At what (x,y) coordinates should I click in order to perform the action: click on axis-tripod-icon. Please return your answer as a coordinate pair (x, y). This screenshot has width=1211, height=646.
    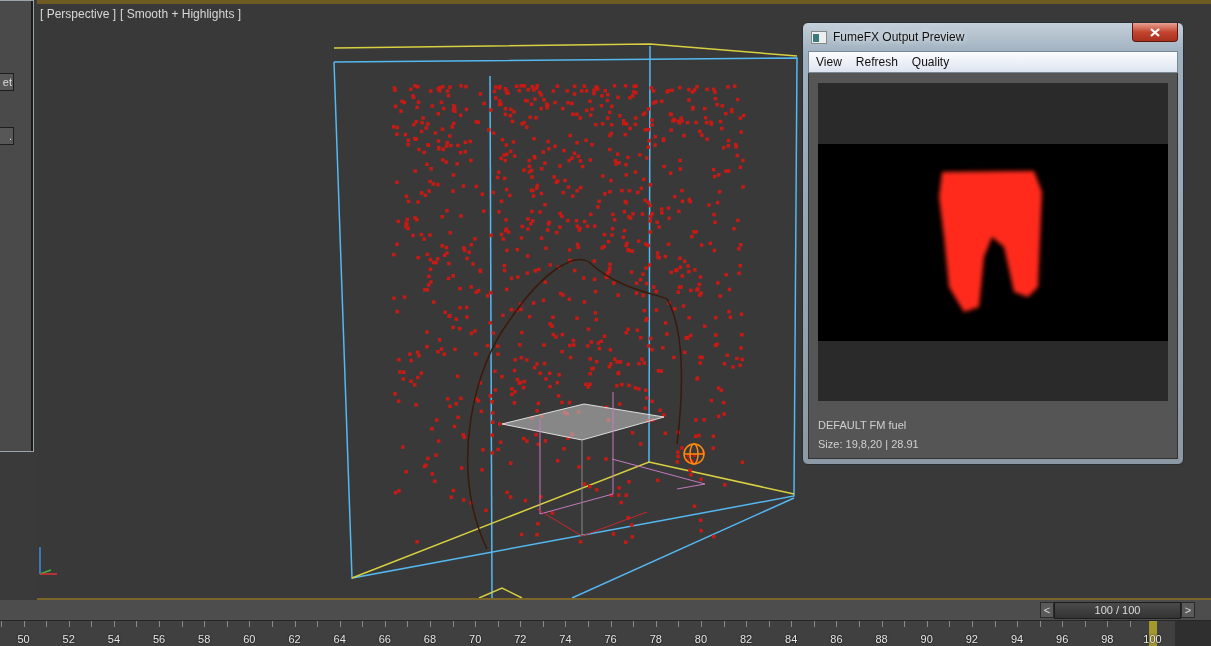
    Looking at the image, I should click on (48, 560).